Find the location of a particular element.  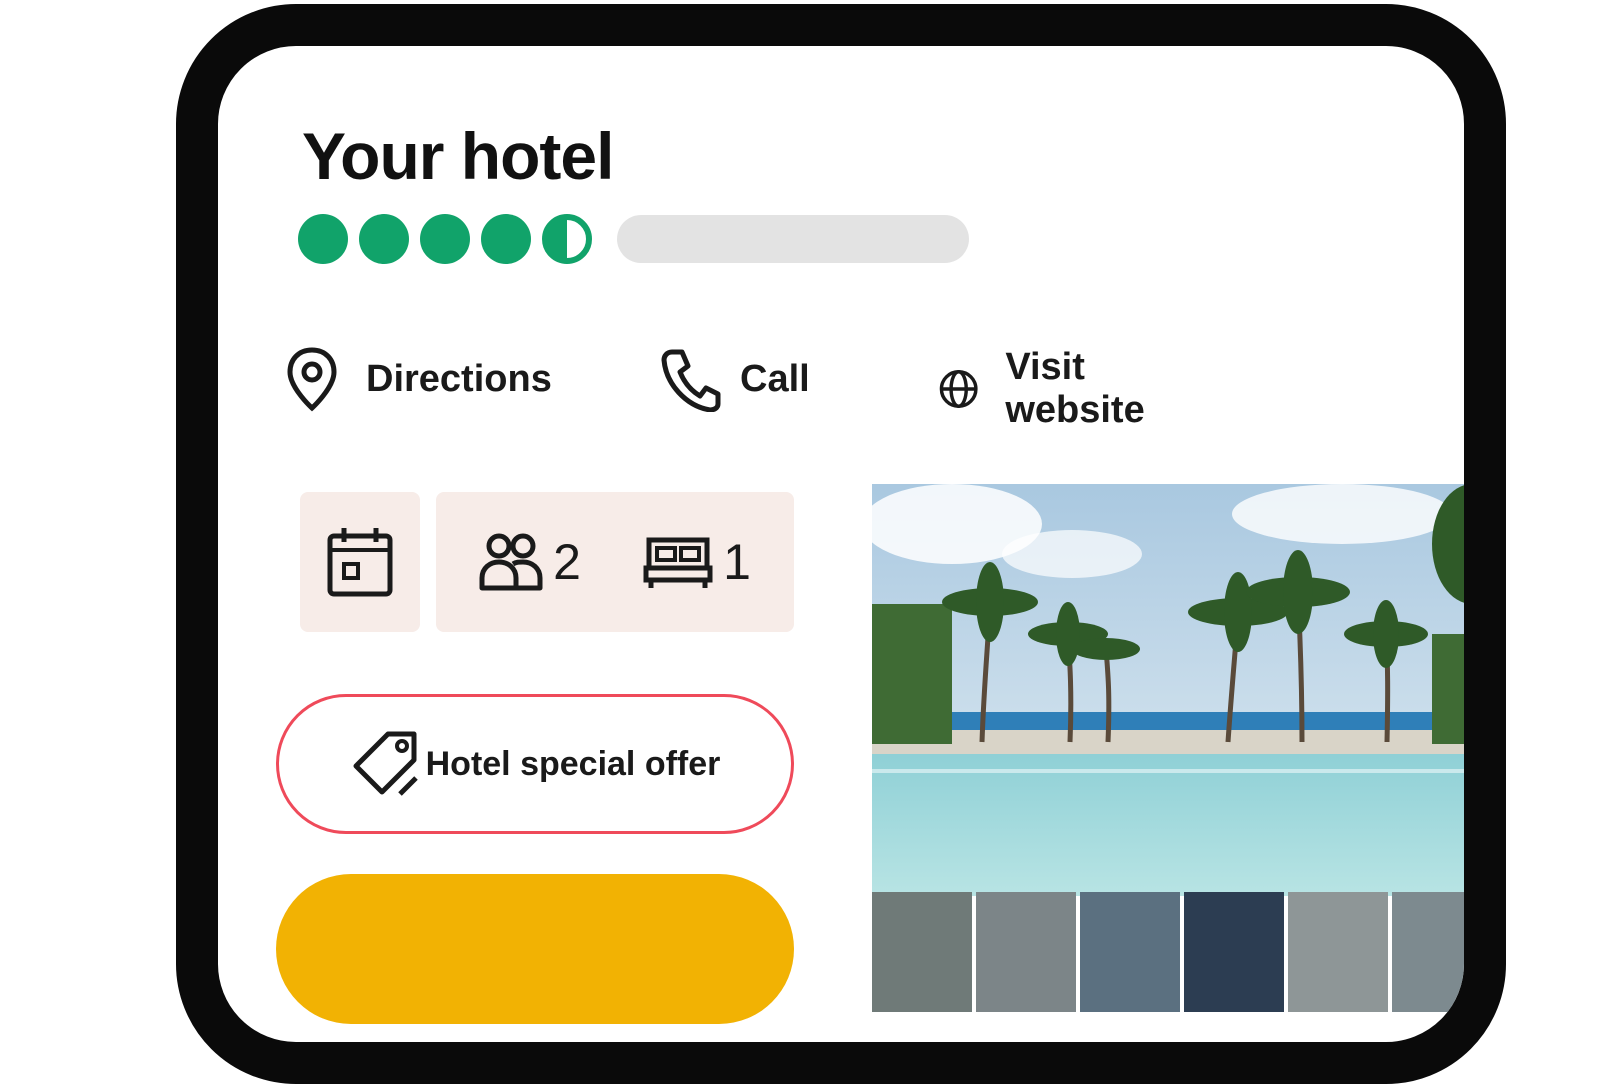

directions-button: Directions is located at coordinates (418, 379).